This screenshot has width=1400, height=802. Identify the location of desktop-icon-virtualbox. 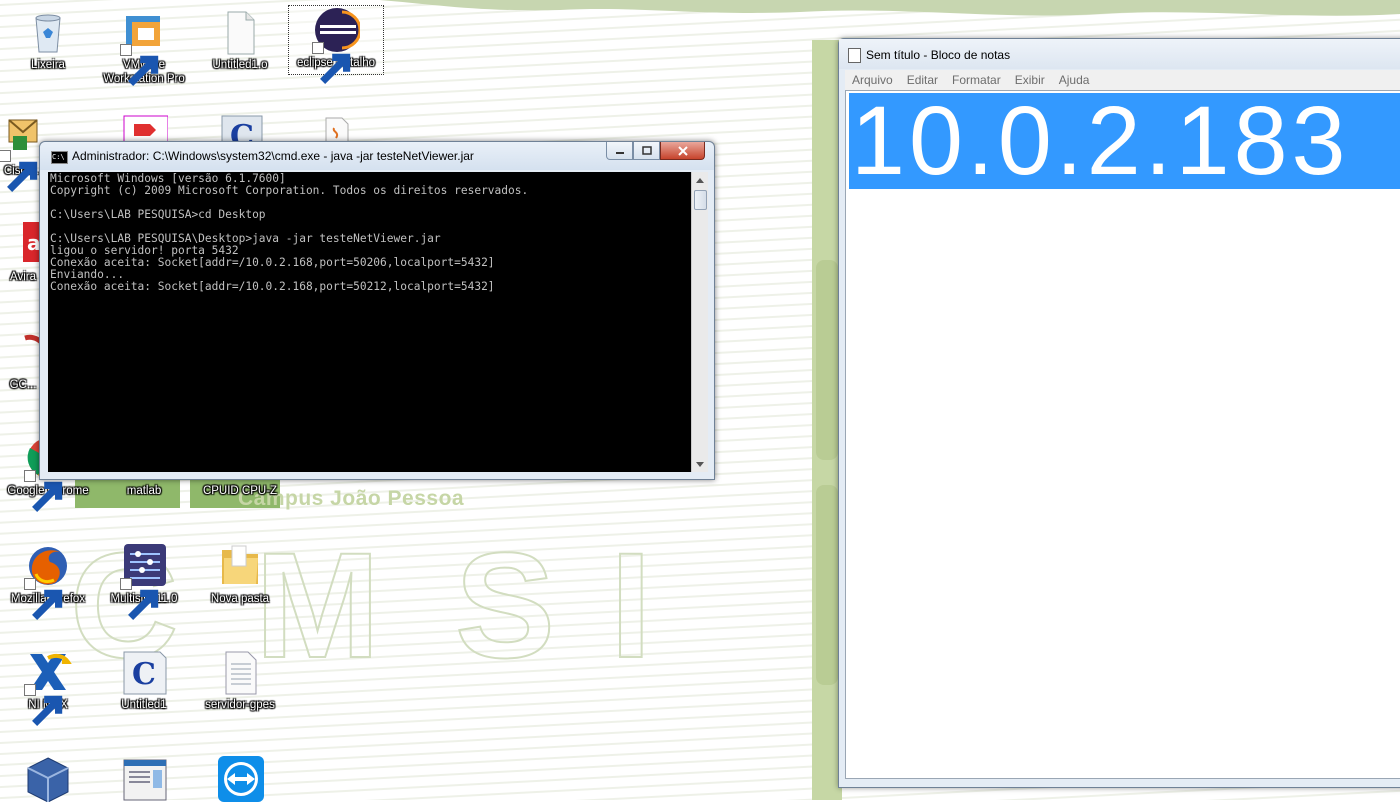
(48, 778).